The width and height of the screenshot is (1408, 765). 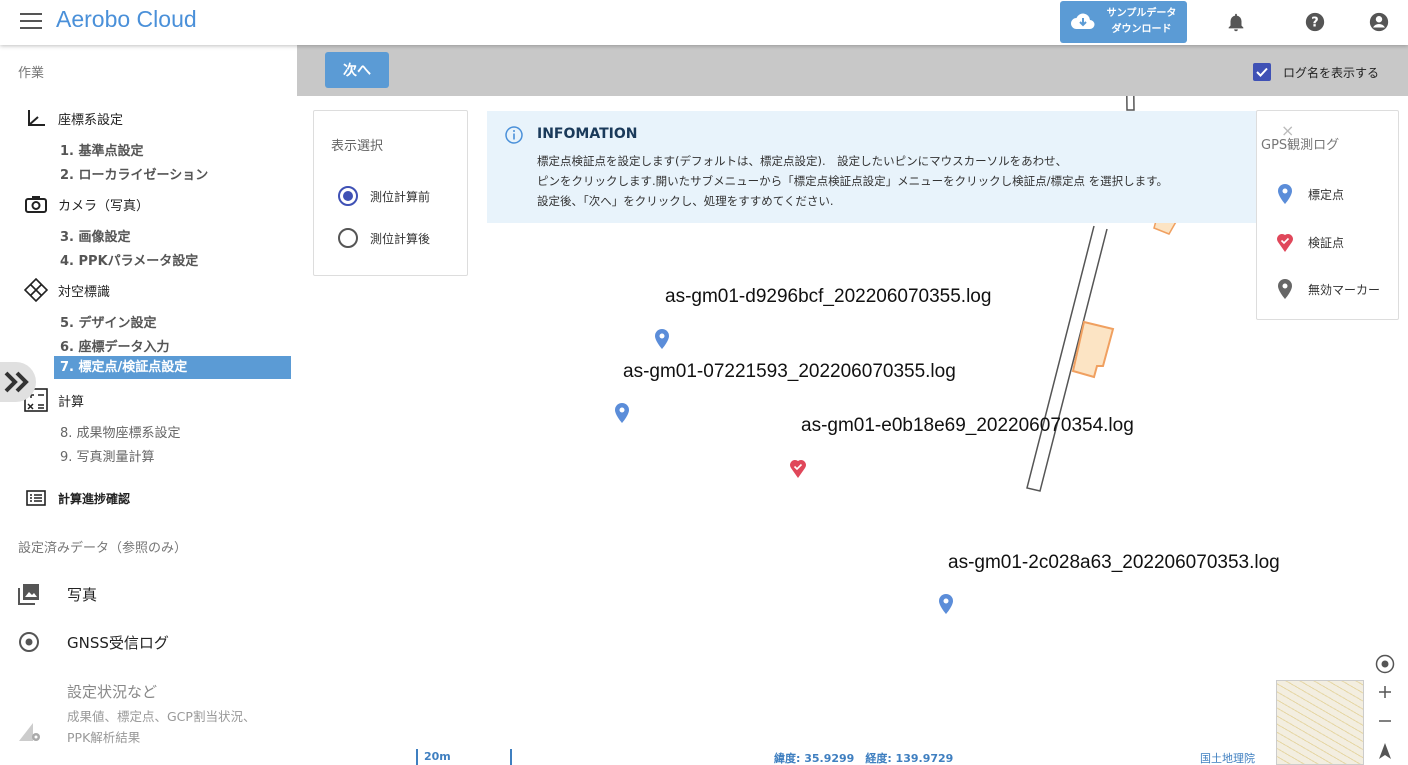 What do you see at coordinates (104, 206) in the screenshot?
I see `group-label: カメラ（写真）` at bounding box center [104, 206].